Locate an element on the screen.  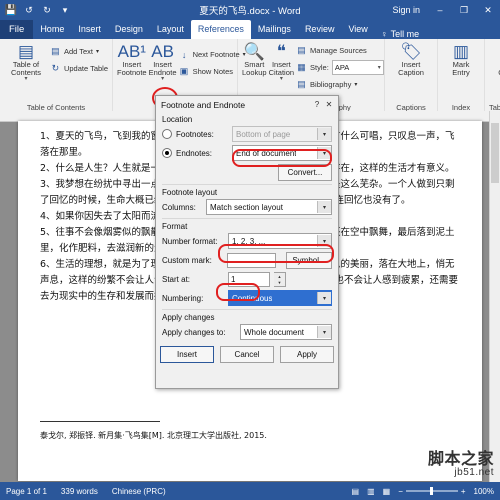
start-at-input: 1 is located at coordinates (249, 279).